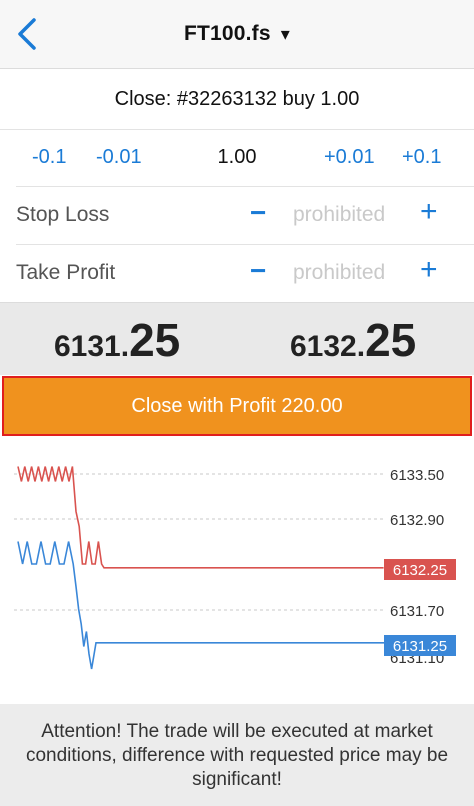 The image size is (474, 806). What do you see at coordinates (92, 346) in the screenshot?
I see `bid-price-main: 6131.` at bounding box center [92, 346].